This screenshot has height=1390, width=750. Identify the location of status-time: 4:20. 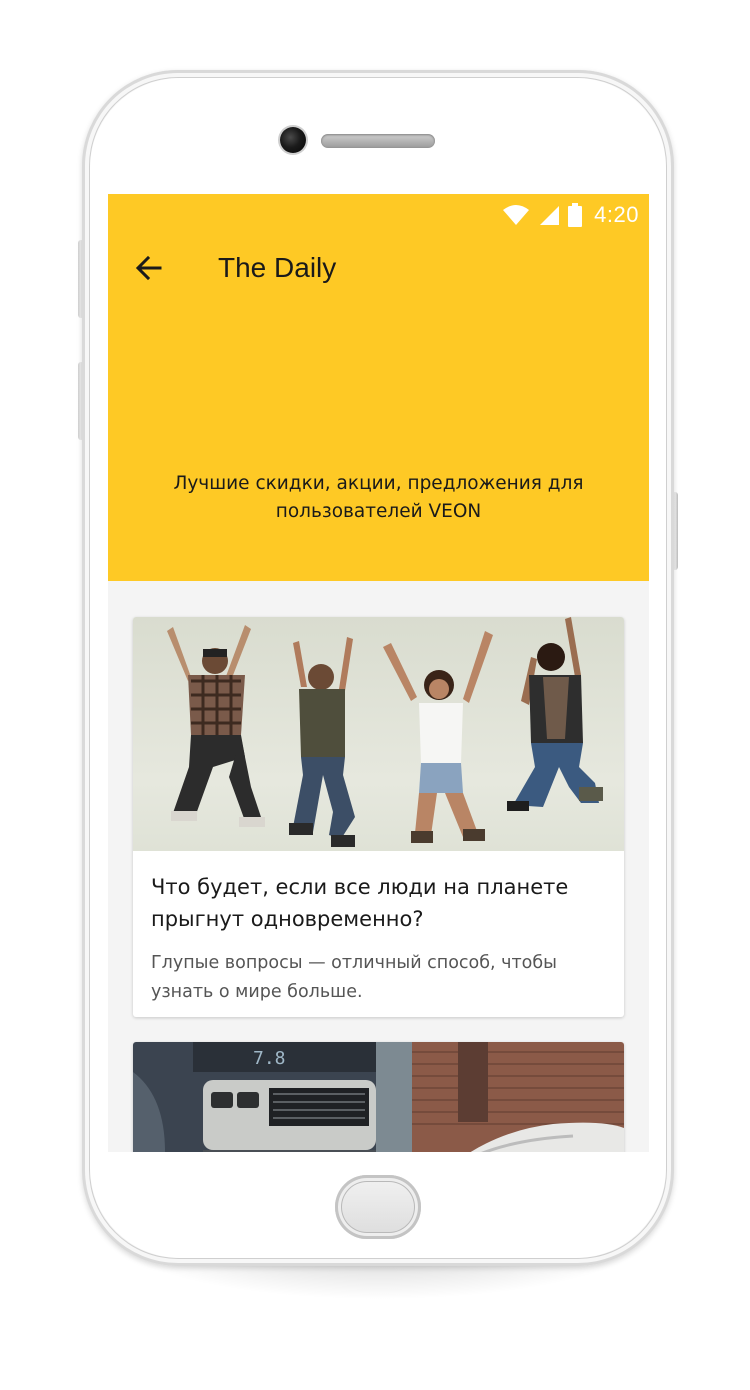
(616, 214).